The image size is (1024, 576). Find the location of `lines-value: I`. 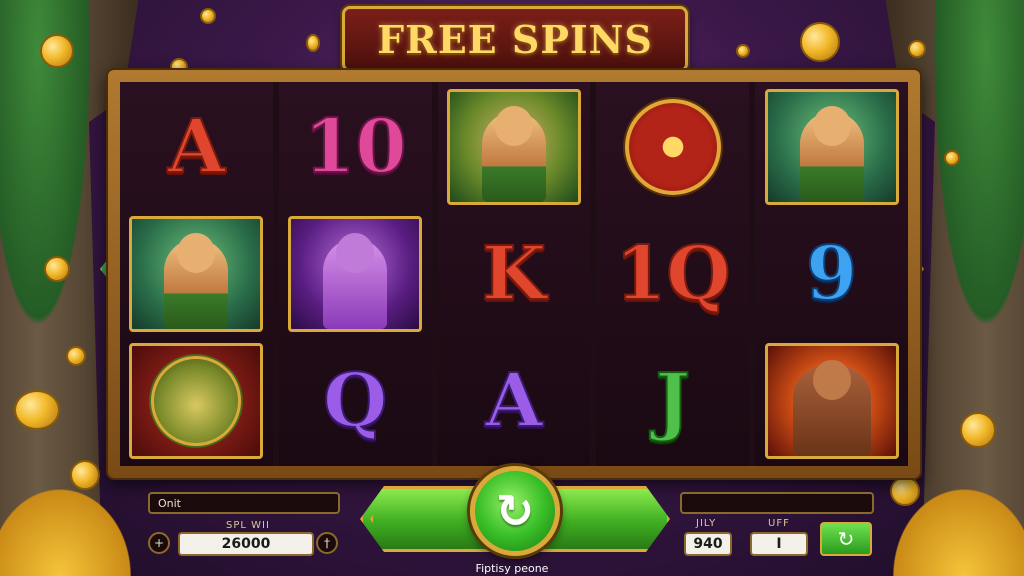

lines-value: I is located at coordinates (779, 544).